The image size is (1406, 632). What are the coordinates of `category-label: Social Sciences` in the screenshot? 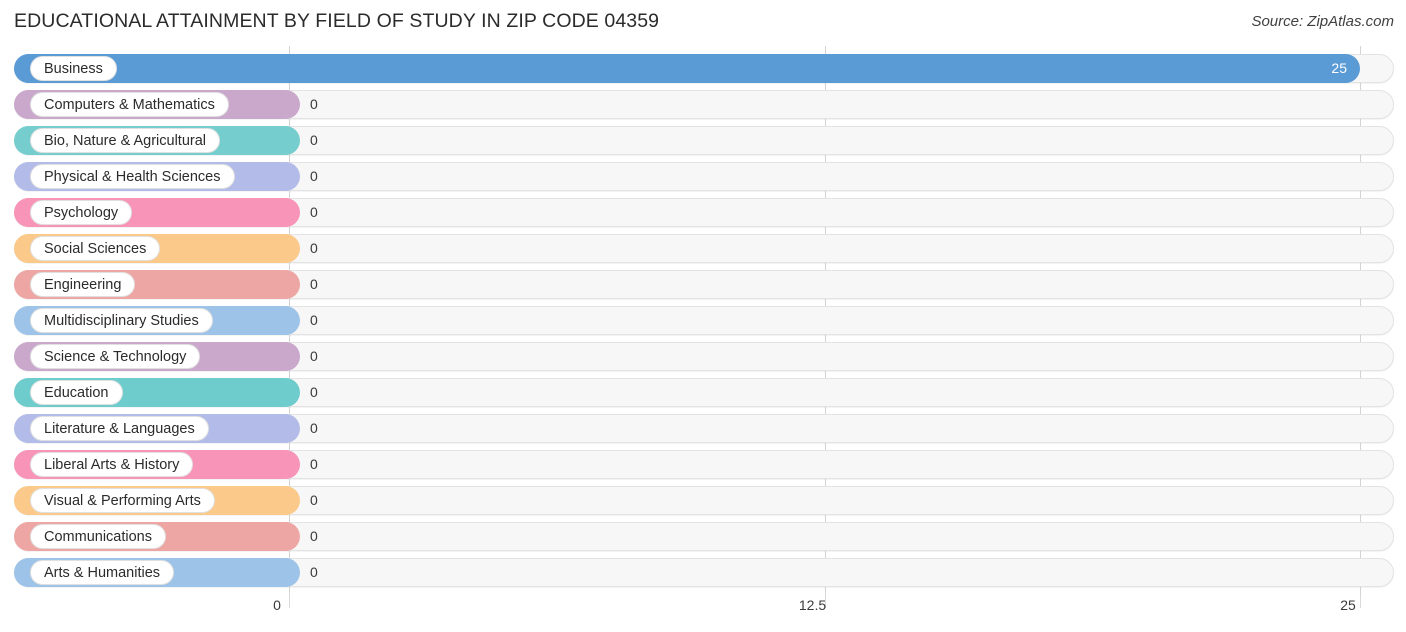 It's located at (95, 248).